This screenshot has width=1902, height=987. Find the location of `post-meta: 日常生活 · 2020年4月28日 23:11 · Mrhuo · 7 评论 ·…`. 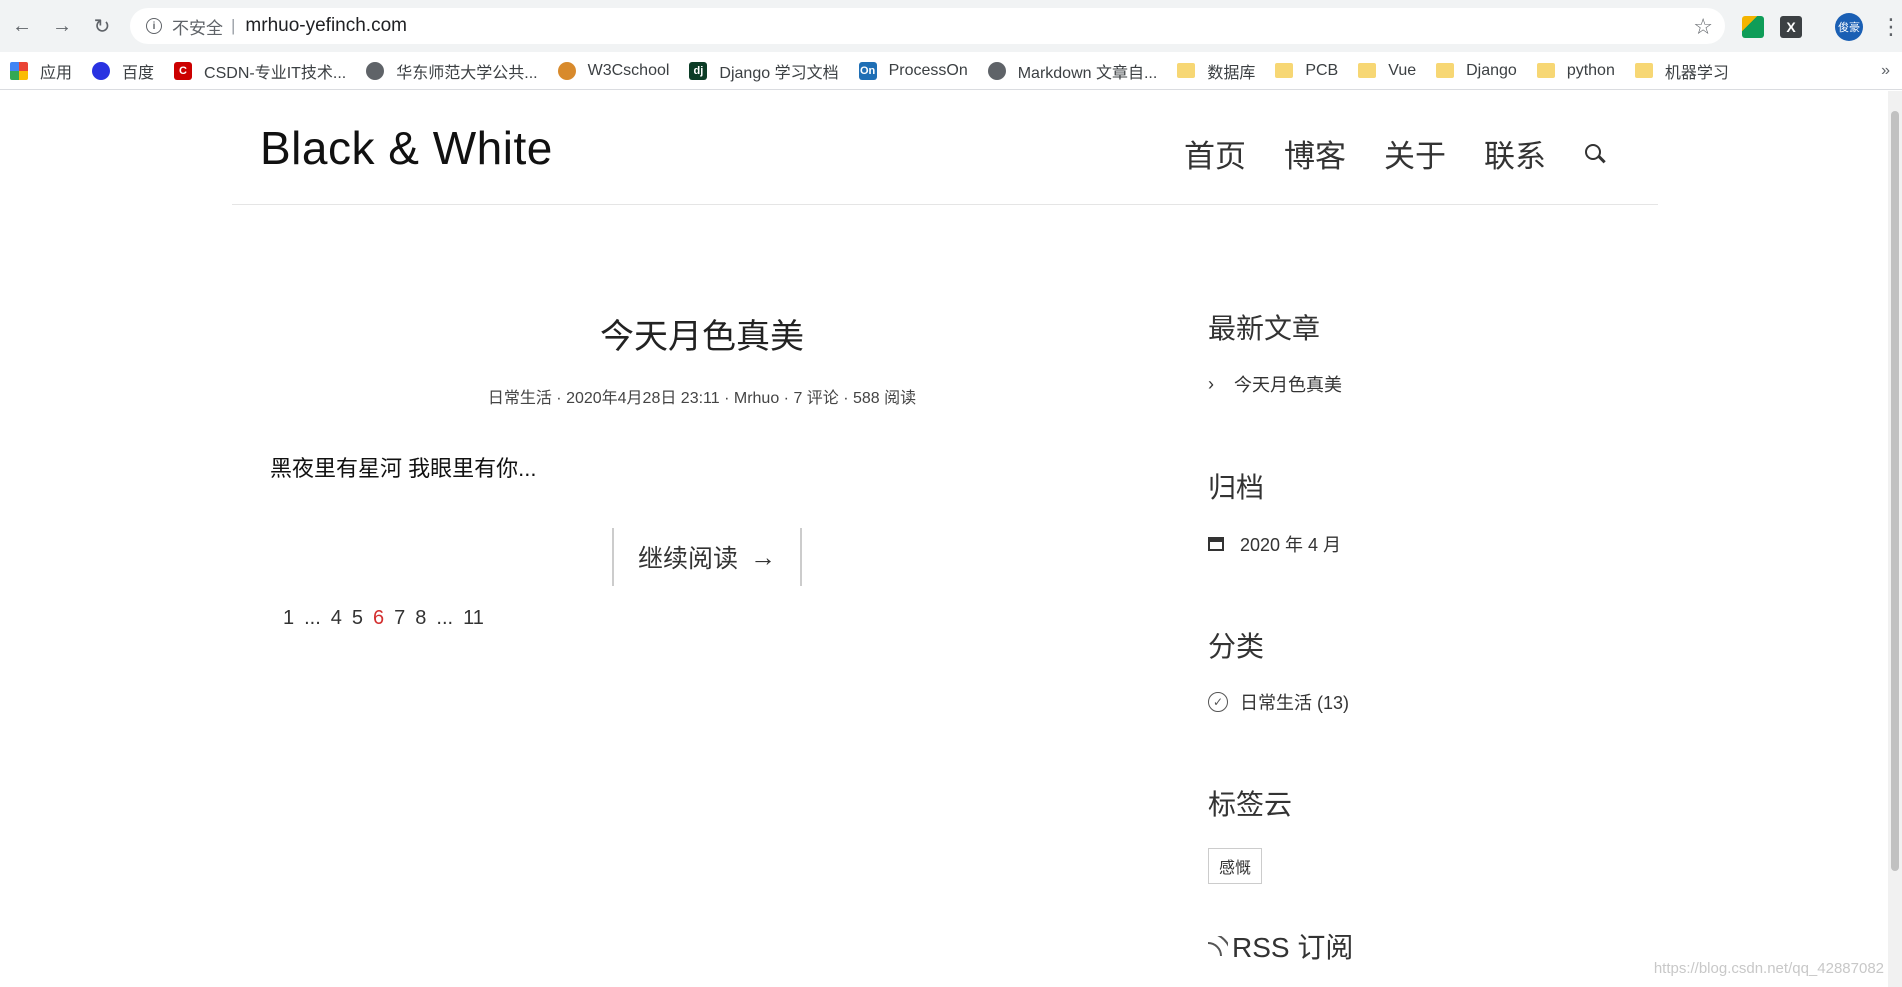

post-meta: 日常生活 · 2020年4月28日 23:11 · Mrhuo · 7 评论 ·… is located at coordinates (702, 398).